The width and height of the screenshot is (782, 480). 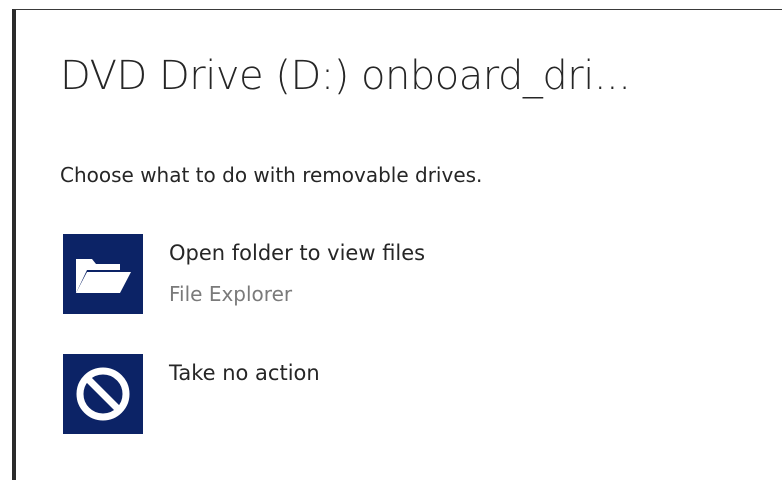 What do you see at coordinates (297, 253) in the screenshot?
I see `option-label: Open folder to view files` at bounding box center [297, 253].